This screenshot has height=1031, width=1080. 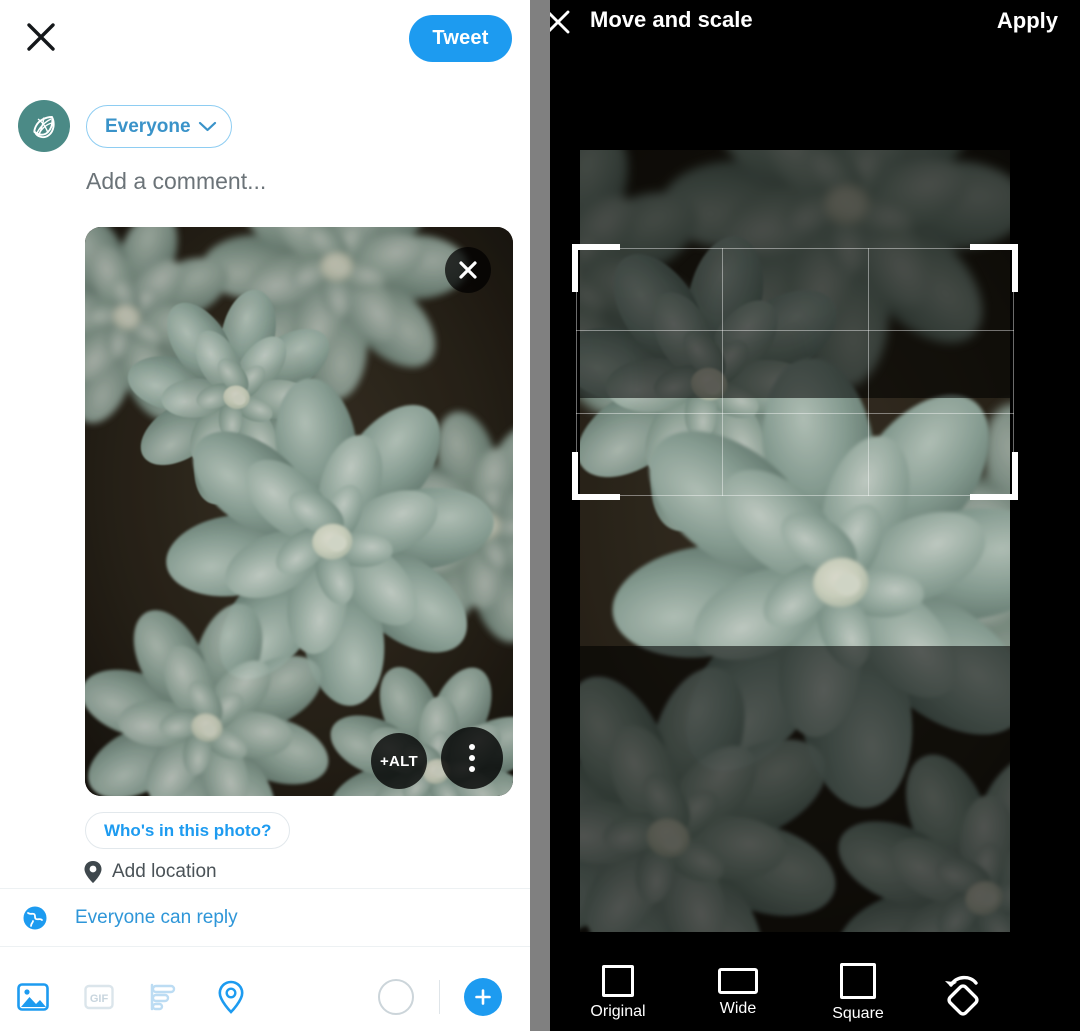 I want to click on svg-text: GIF, so click(x=99, y=999).